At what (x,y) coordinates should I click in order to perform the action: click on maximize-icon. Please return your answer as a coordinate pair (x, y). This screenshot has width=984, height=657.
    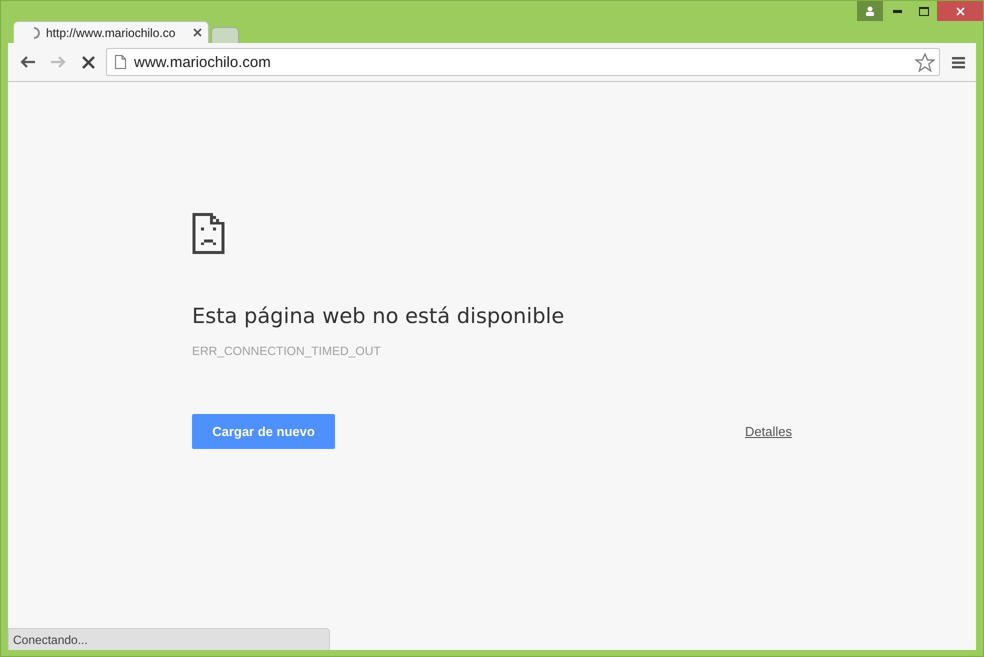
    Looking at the image, I should click on (924, 11).